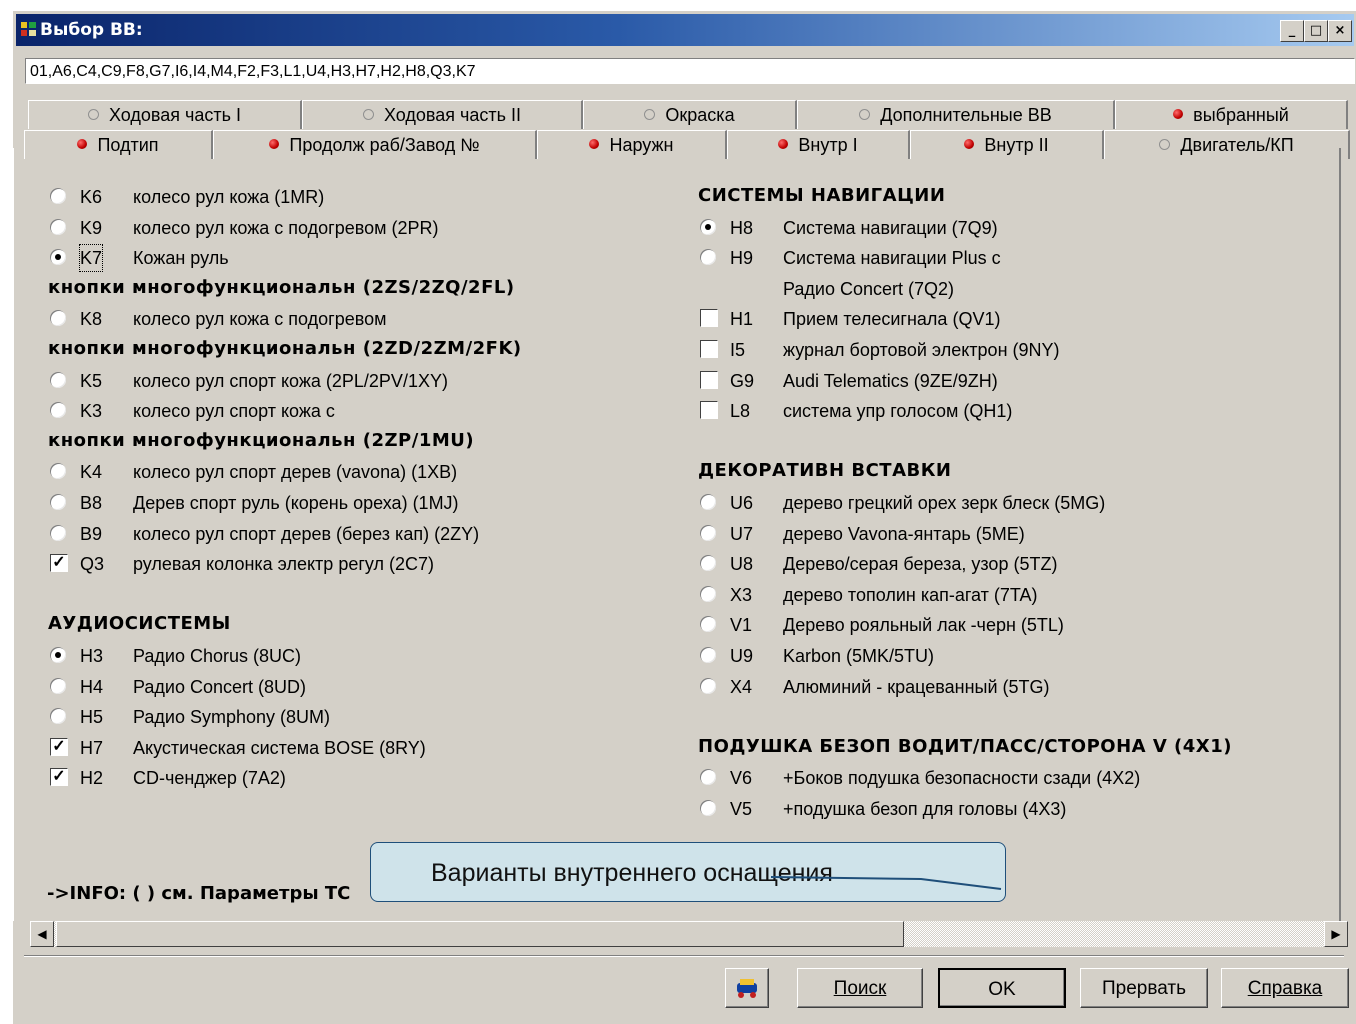 The image size is (1356, 1024). I want to click on option-radio-K8: K8 колесо рул кожа с подогревом, so click(360, 319).